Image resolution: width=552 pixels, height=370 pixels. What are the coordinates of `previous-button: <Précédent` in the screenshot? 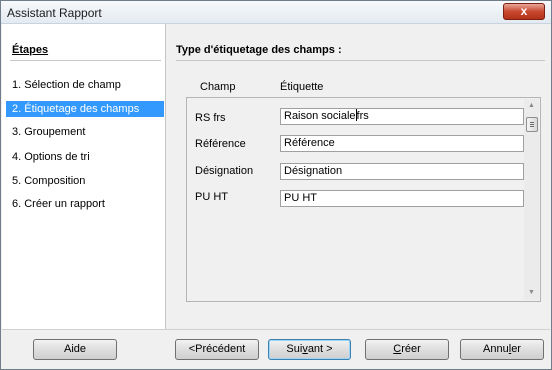 It's located at (217, 349).